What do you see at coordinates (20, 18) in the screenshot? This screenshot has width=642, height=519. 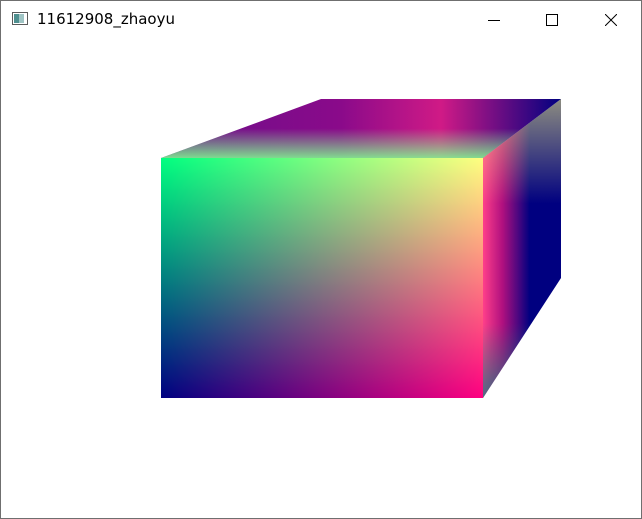 I see `app-icon` at bounding box center [20, 18].